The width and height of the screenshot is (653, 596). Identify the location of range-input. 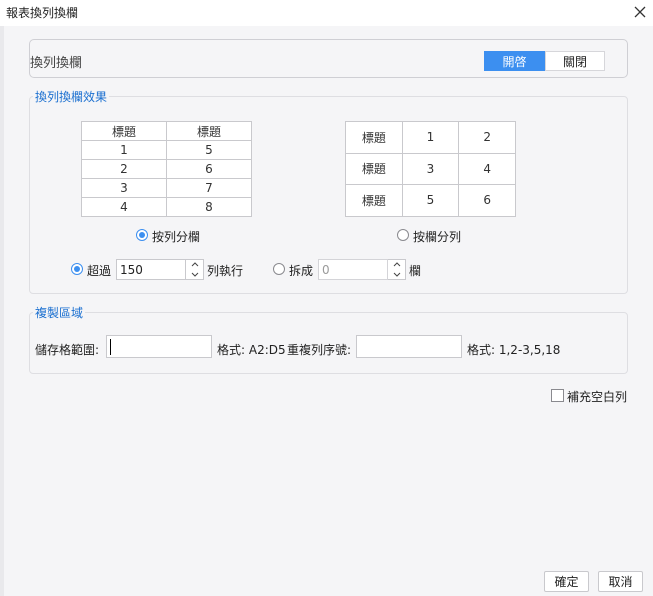
(159, 346).